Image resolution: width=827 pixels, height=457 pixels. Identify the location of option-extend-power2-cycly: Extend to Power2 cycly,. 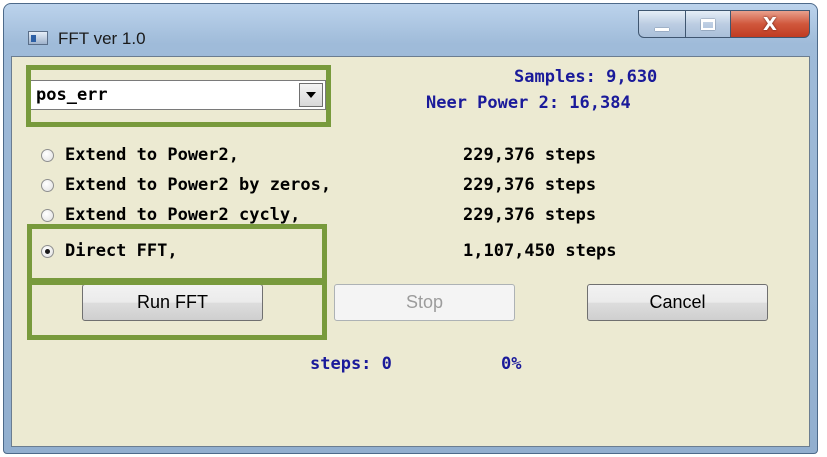
(170, 215).